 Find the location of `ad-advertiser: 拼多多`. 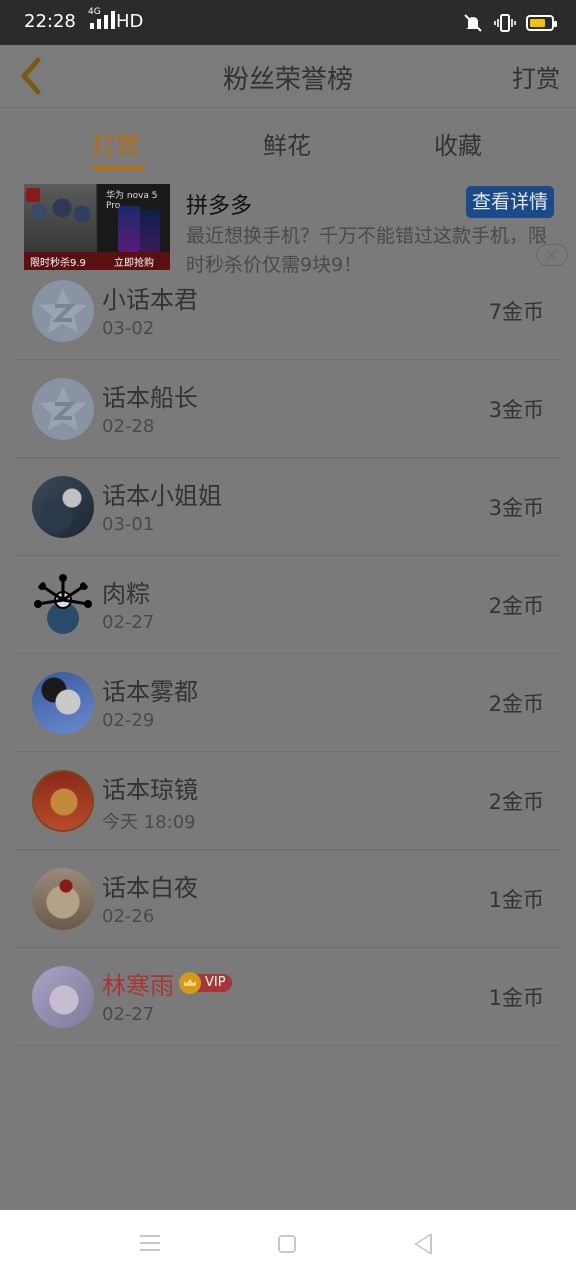

ad-advertiser: 拼多多 is located at coordinates (219, 206).